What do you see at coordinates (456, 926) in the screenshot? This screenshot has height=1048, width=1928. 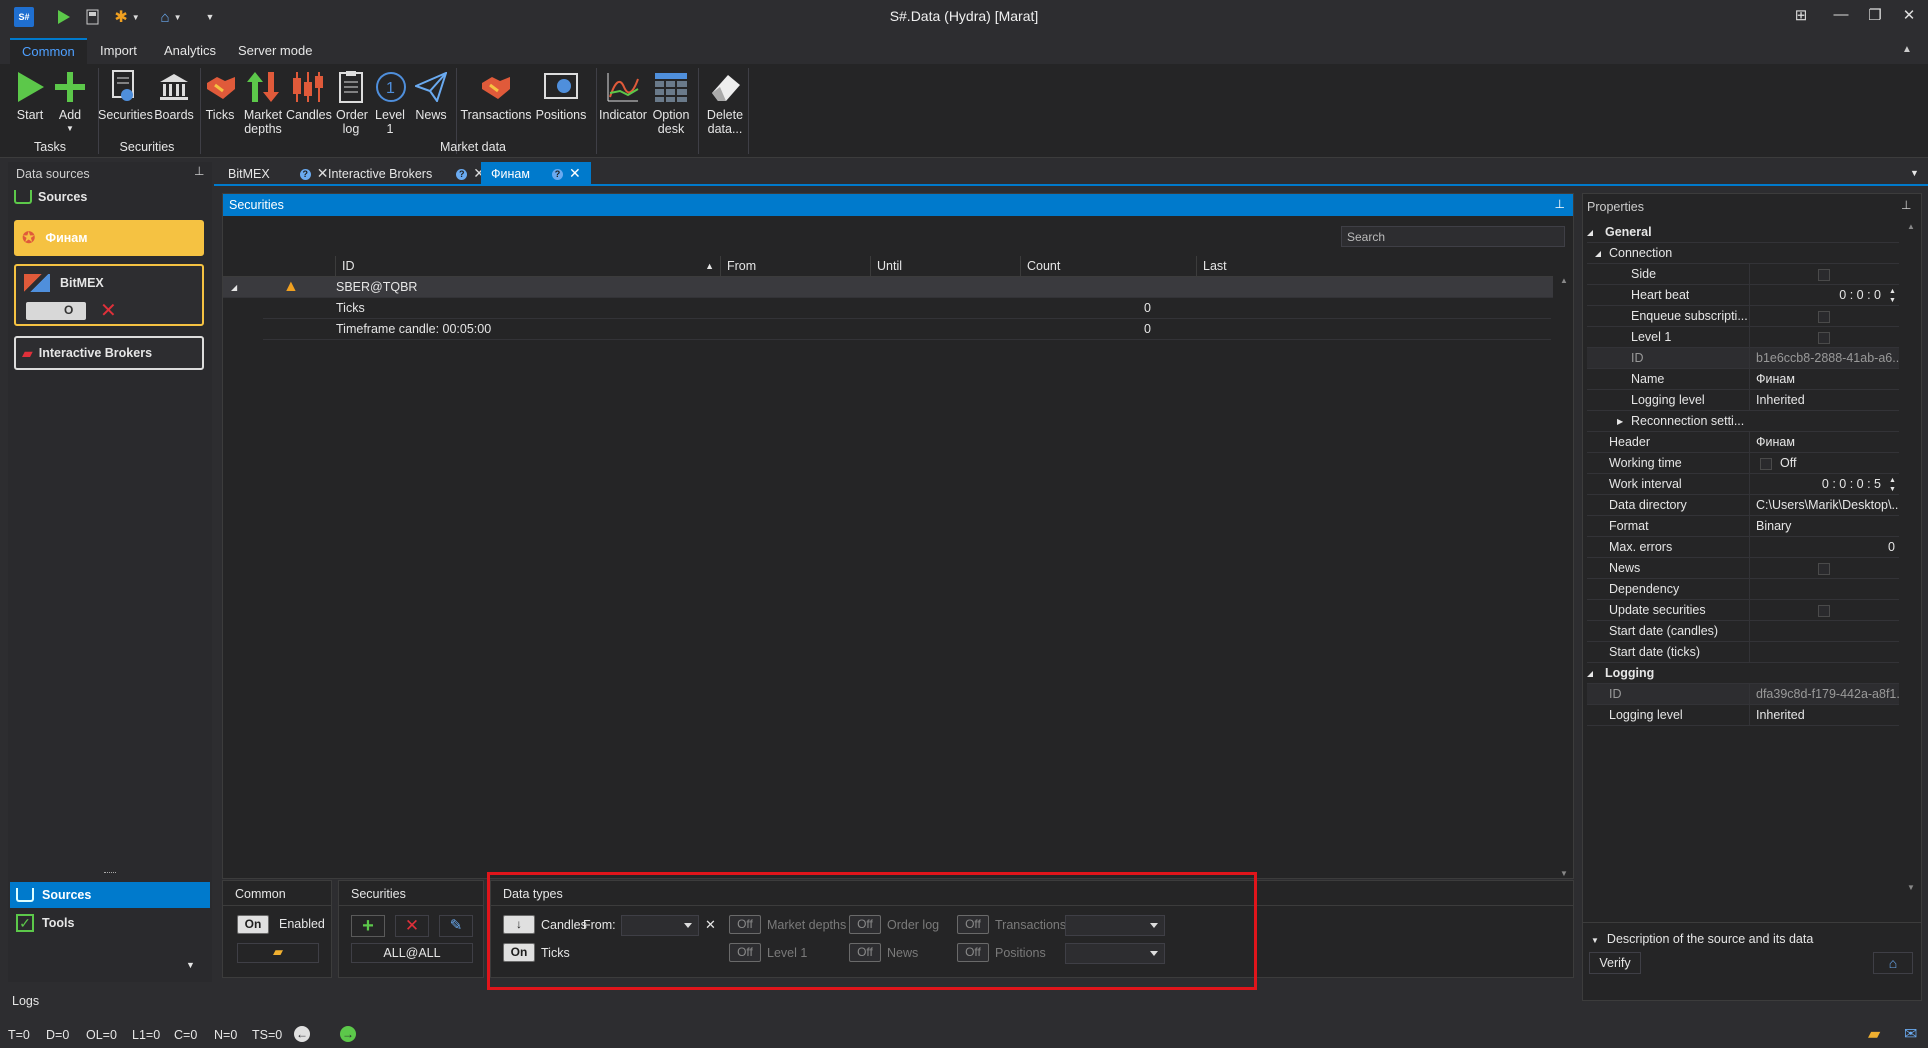 I see `edit-security-button: ✎` at bounding box center [456, 926].